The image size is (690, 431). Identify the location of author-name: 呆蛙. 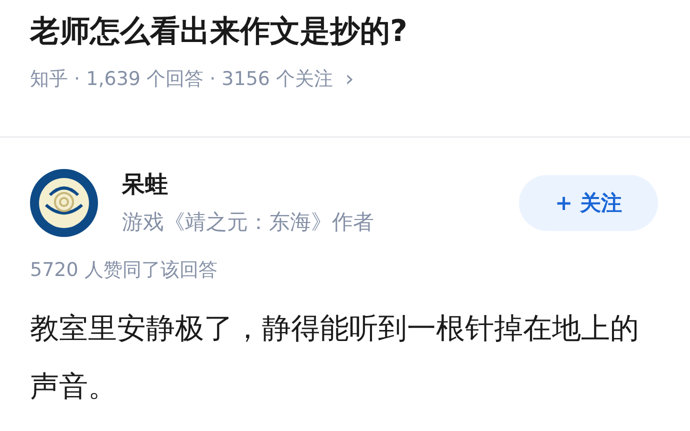
(320, 185).